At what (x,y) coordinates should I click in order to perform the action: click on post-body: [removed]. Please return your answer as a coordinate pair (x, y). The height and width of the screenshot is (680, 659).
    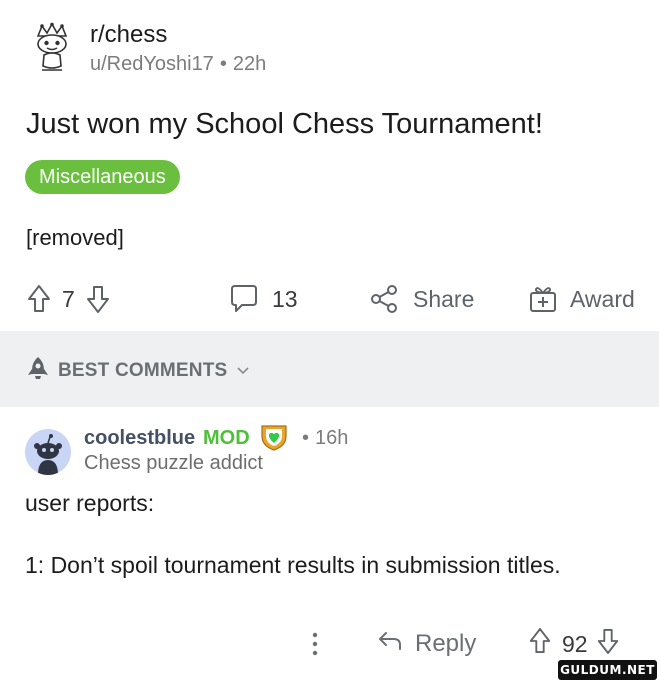
    Looking at the image, I should click on (75, 237).